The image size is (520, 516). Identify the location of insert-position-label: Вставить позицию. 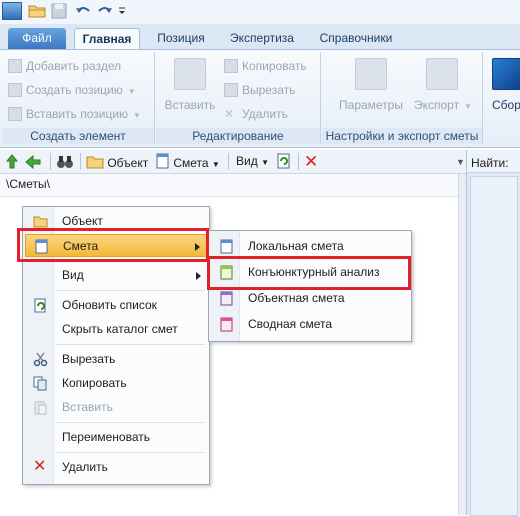
(77, 114).